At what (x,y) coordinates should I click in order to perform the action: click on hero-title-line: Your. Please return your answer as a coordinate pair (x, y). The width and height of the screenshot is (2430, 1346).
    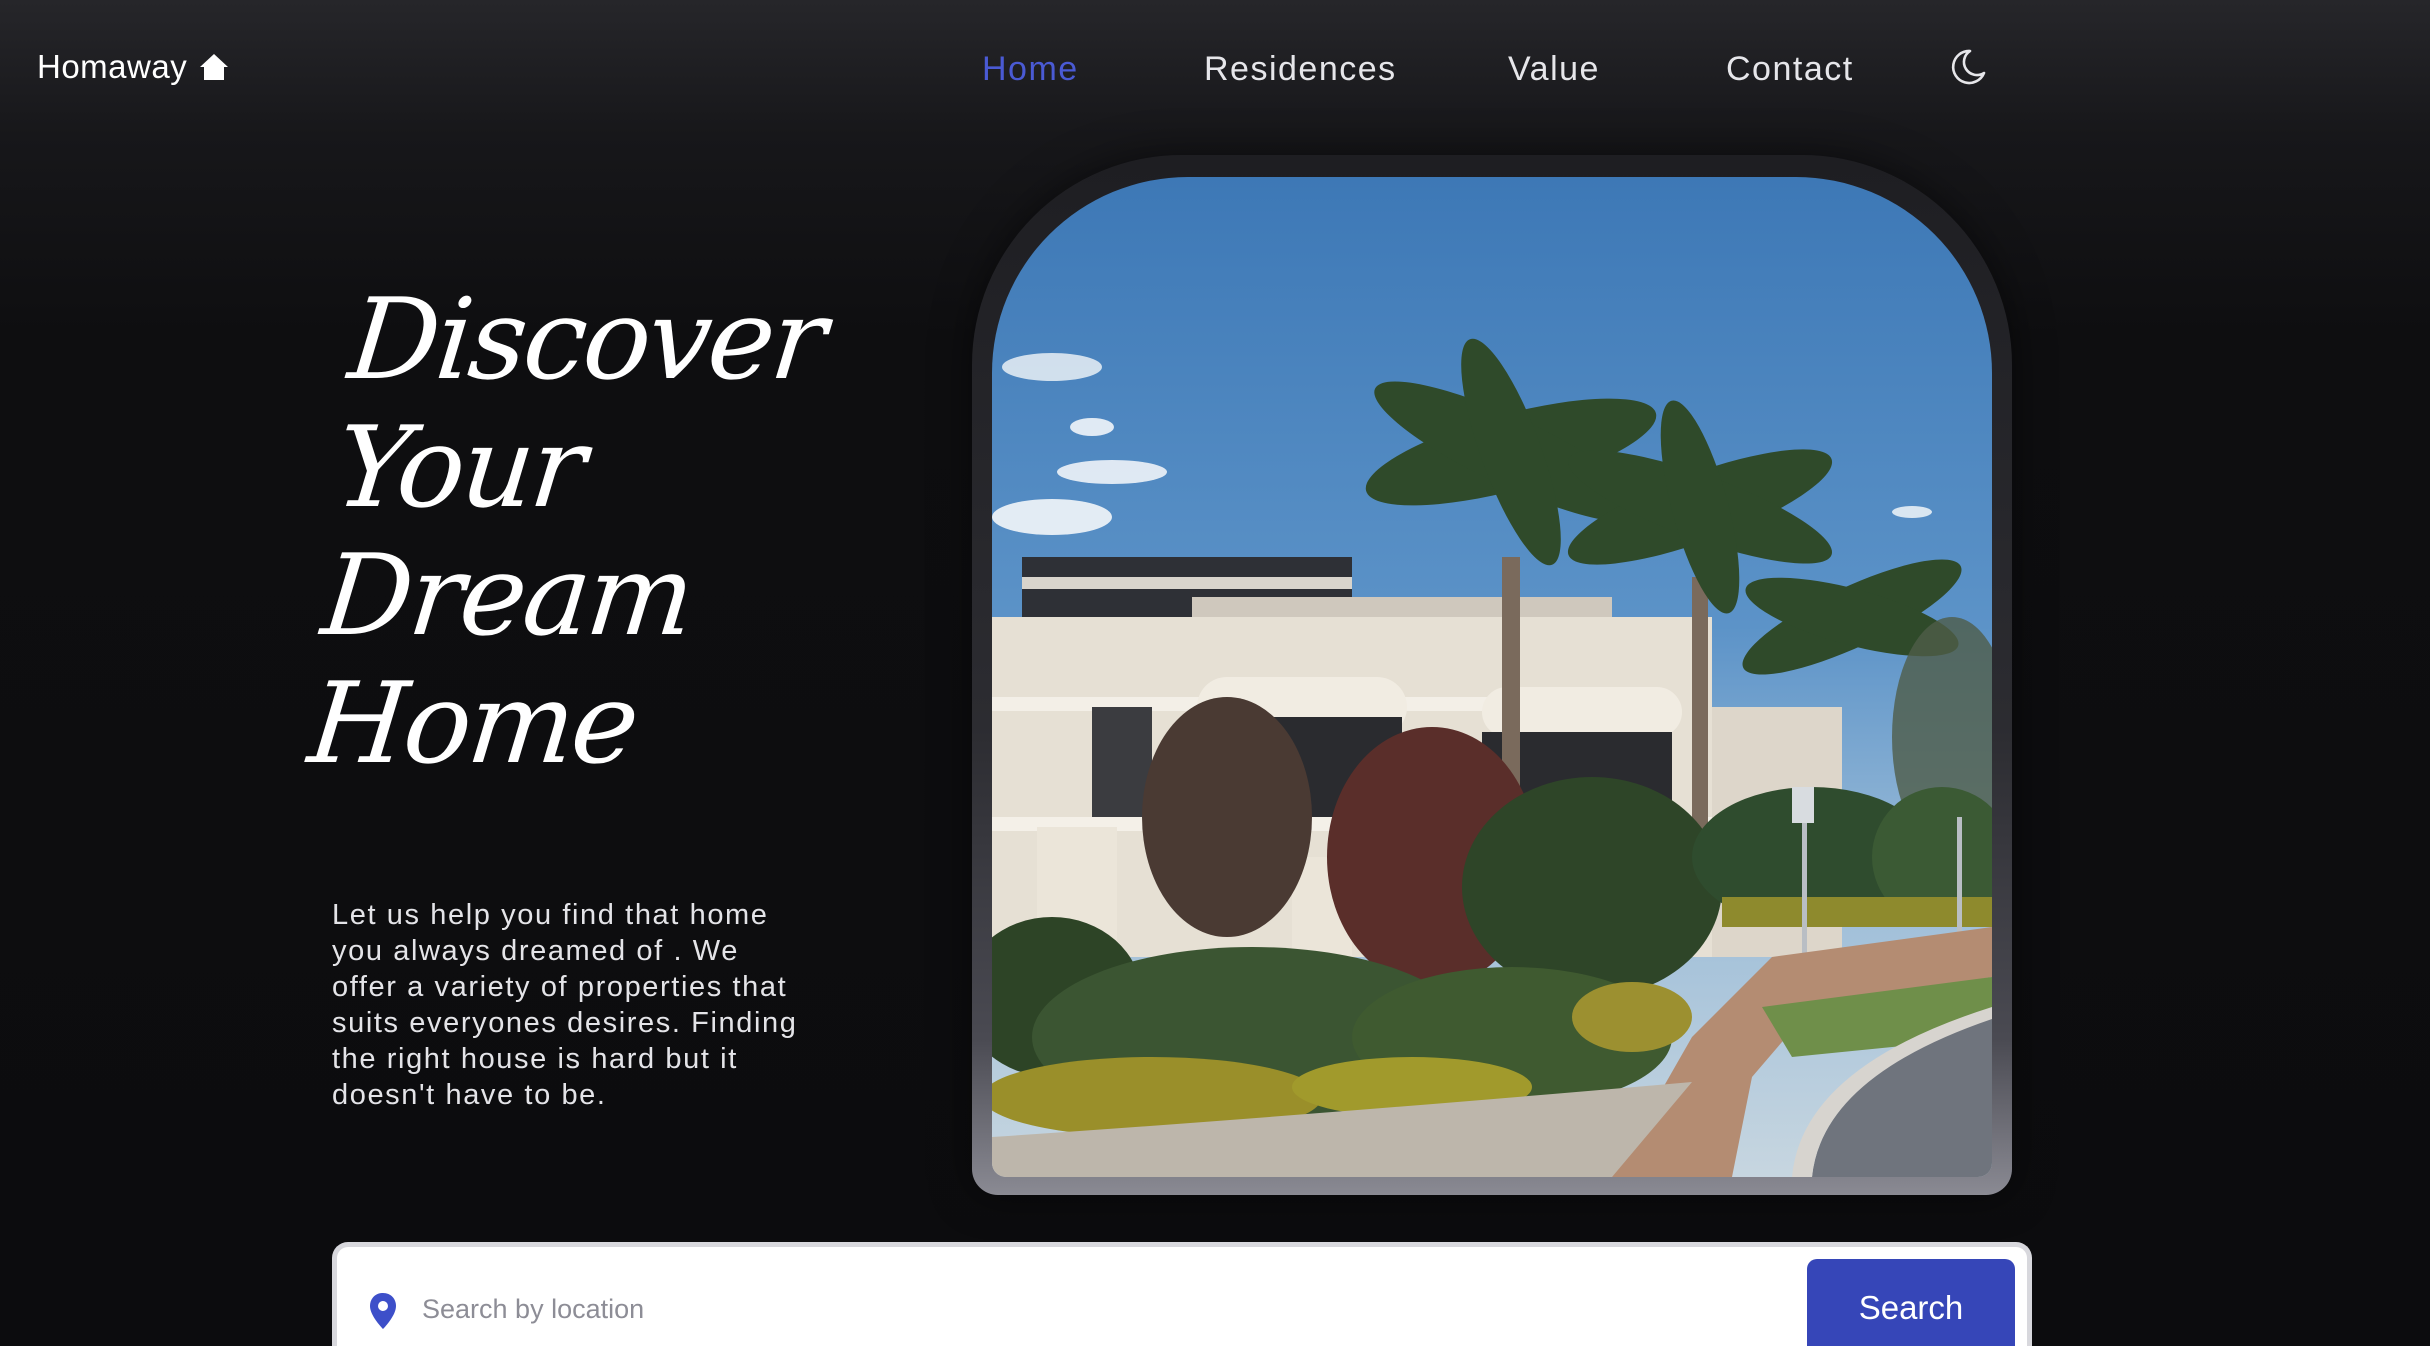
    Looking at the image, I should click on (459, 468).